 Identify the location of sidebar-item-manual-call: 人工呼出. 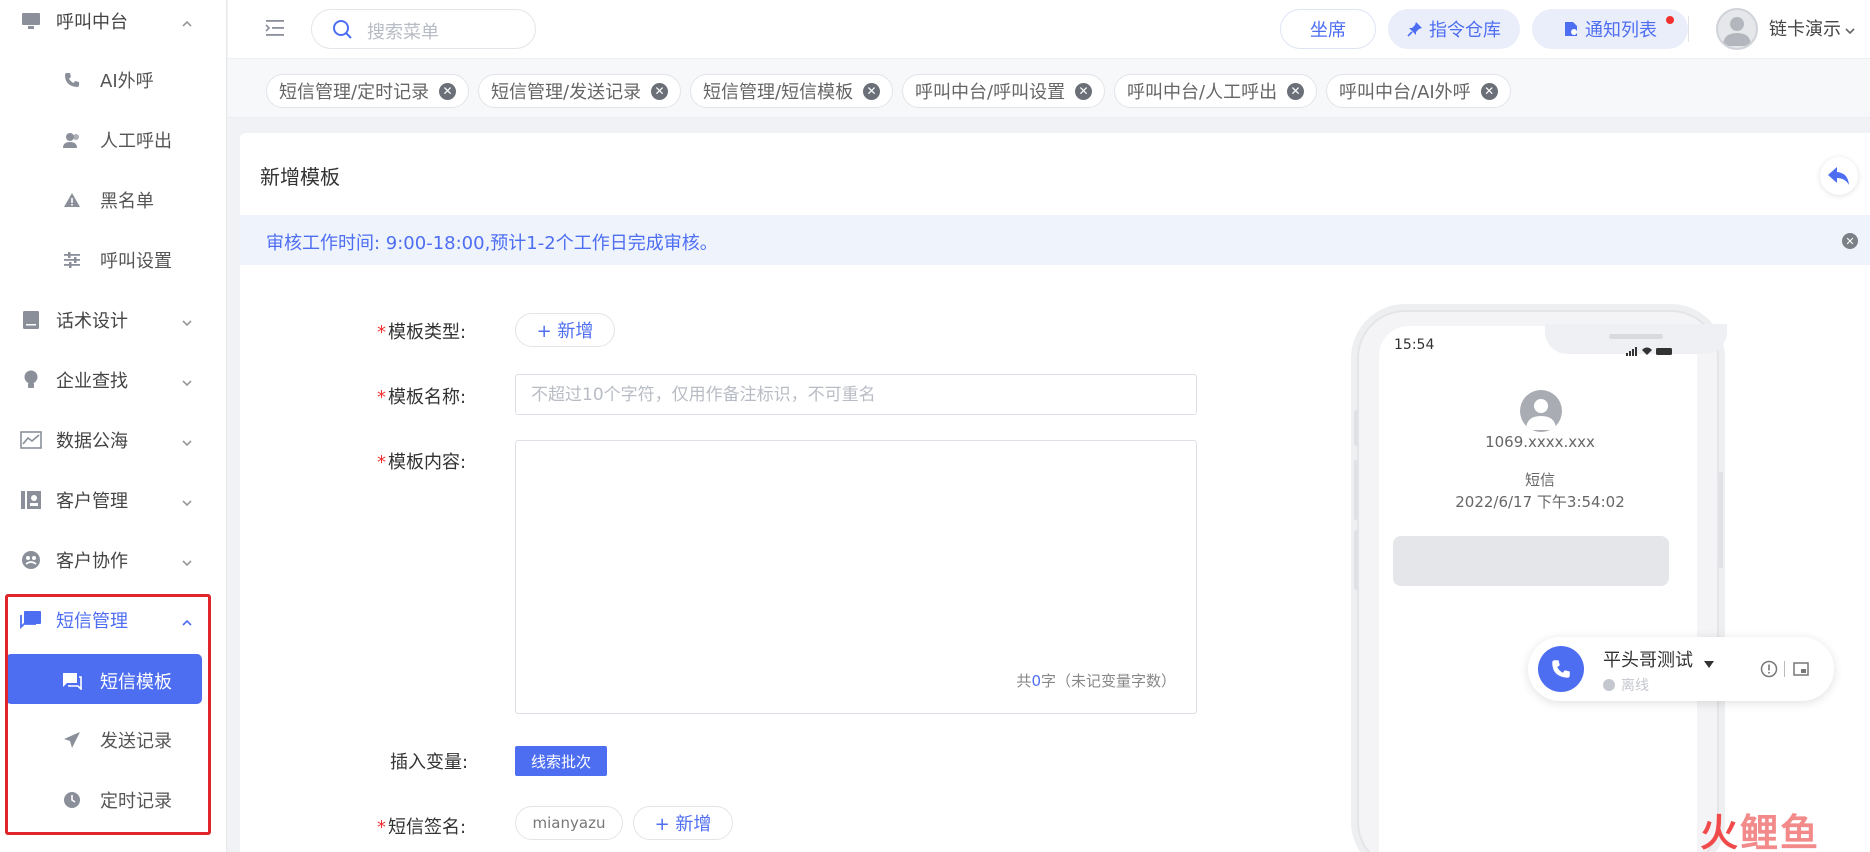
(113, 139).